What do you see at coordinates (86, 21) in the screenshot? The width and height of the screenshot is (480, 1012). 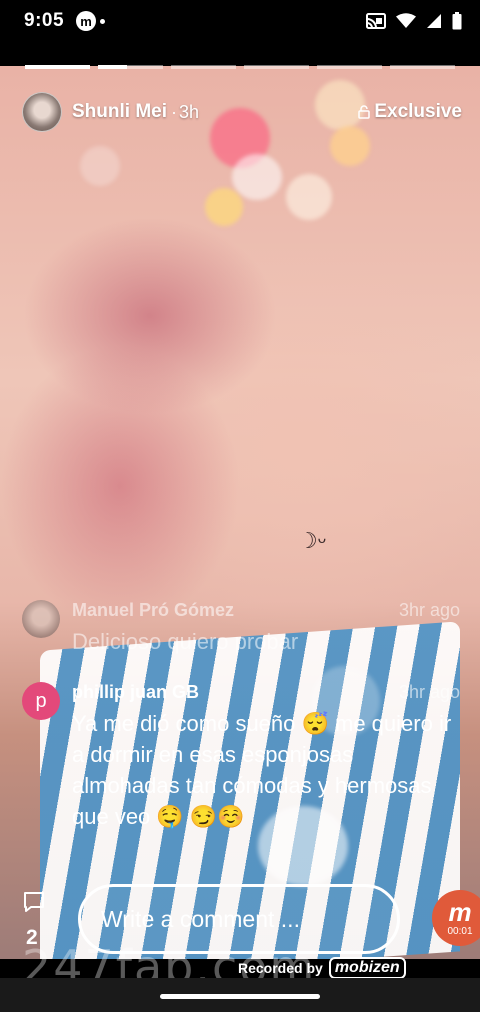 I see `mobizen-status-icon: m` at bounding box center [86, 21].